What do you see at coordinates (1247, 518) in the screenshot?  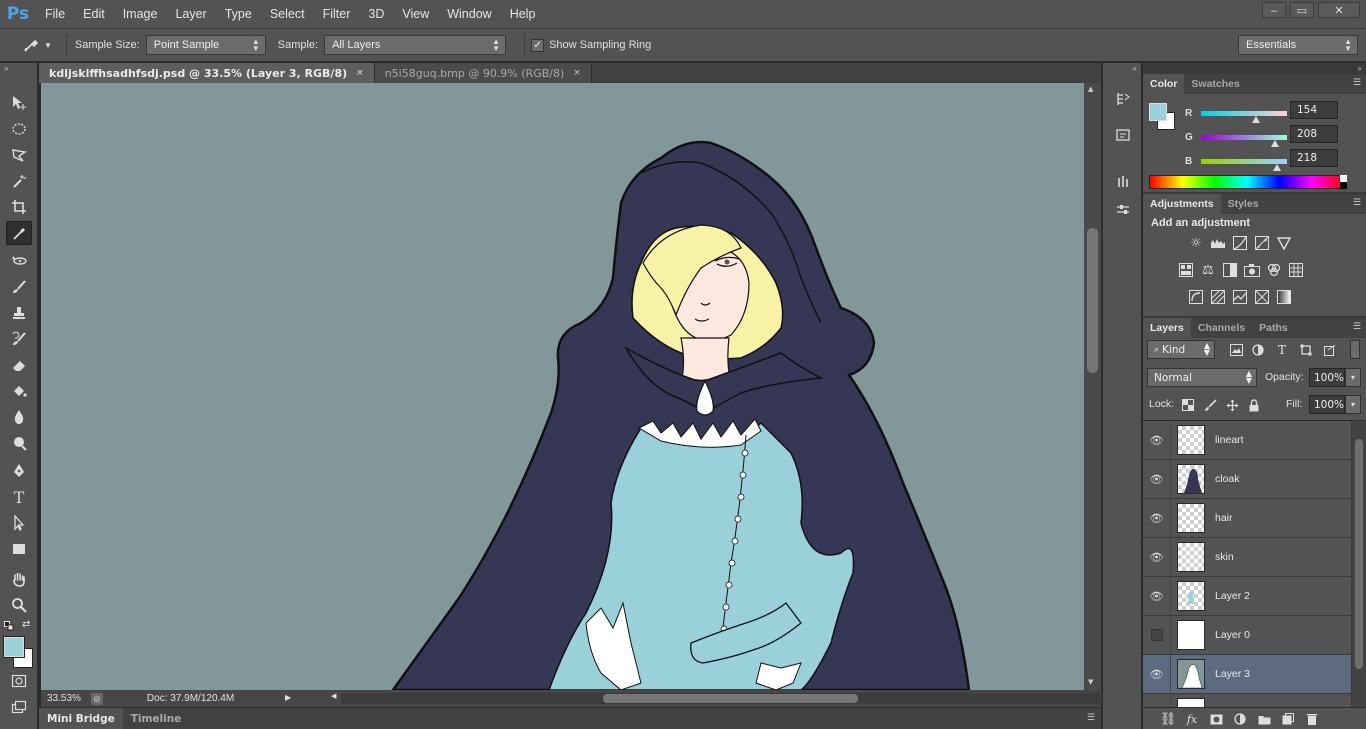 I see `layer-row-hair: 👁 hair` at bounding box center [1247, 518].